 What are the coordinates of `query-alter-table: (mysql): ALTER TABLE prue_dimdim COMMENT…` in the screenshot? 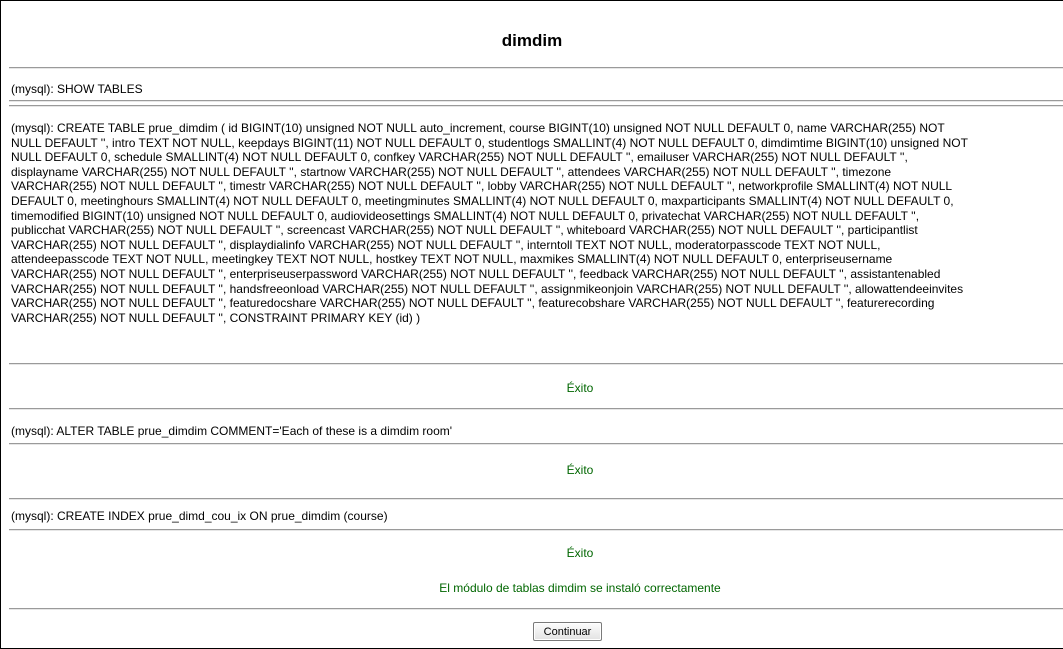 It's located at (232, 431).